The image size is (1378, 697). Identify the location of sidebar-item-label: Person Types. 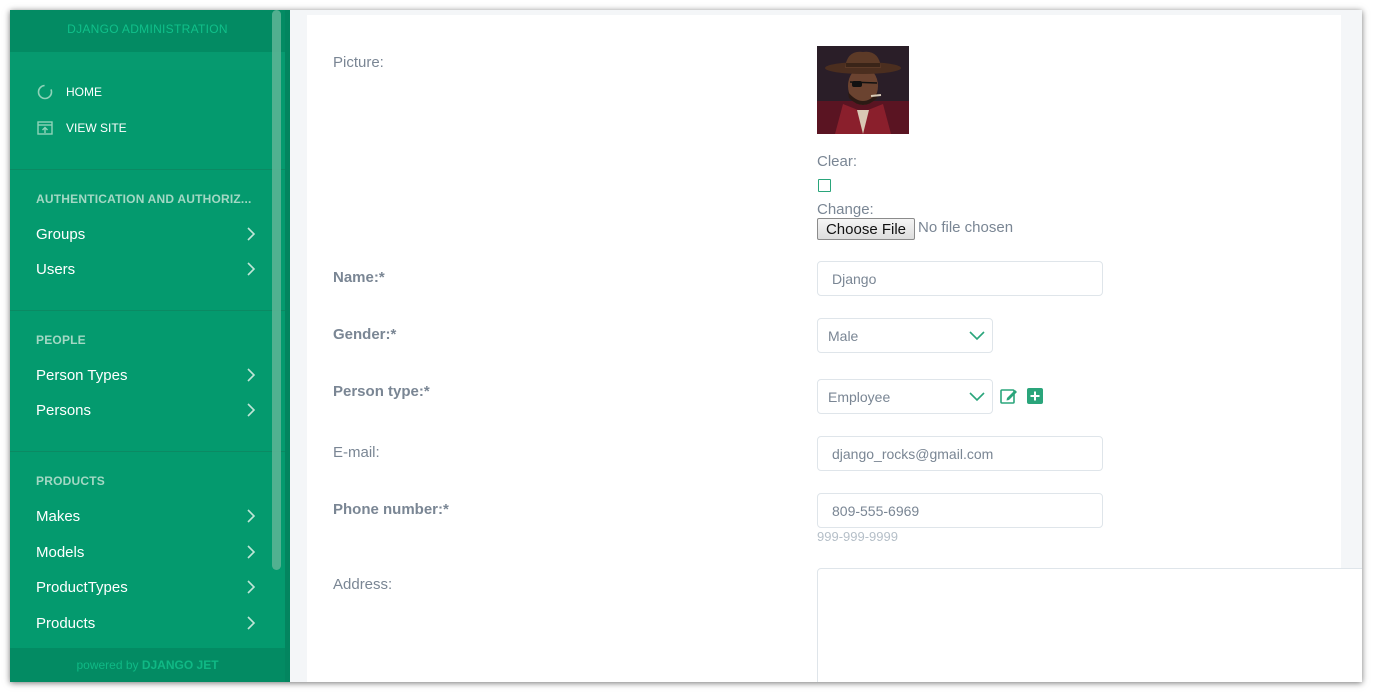
(82, 375).